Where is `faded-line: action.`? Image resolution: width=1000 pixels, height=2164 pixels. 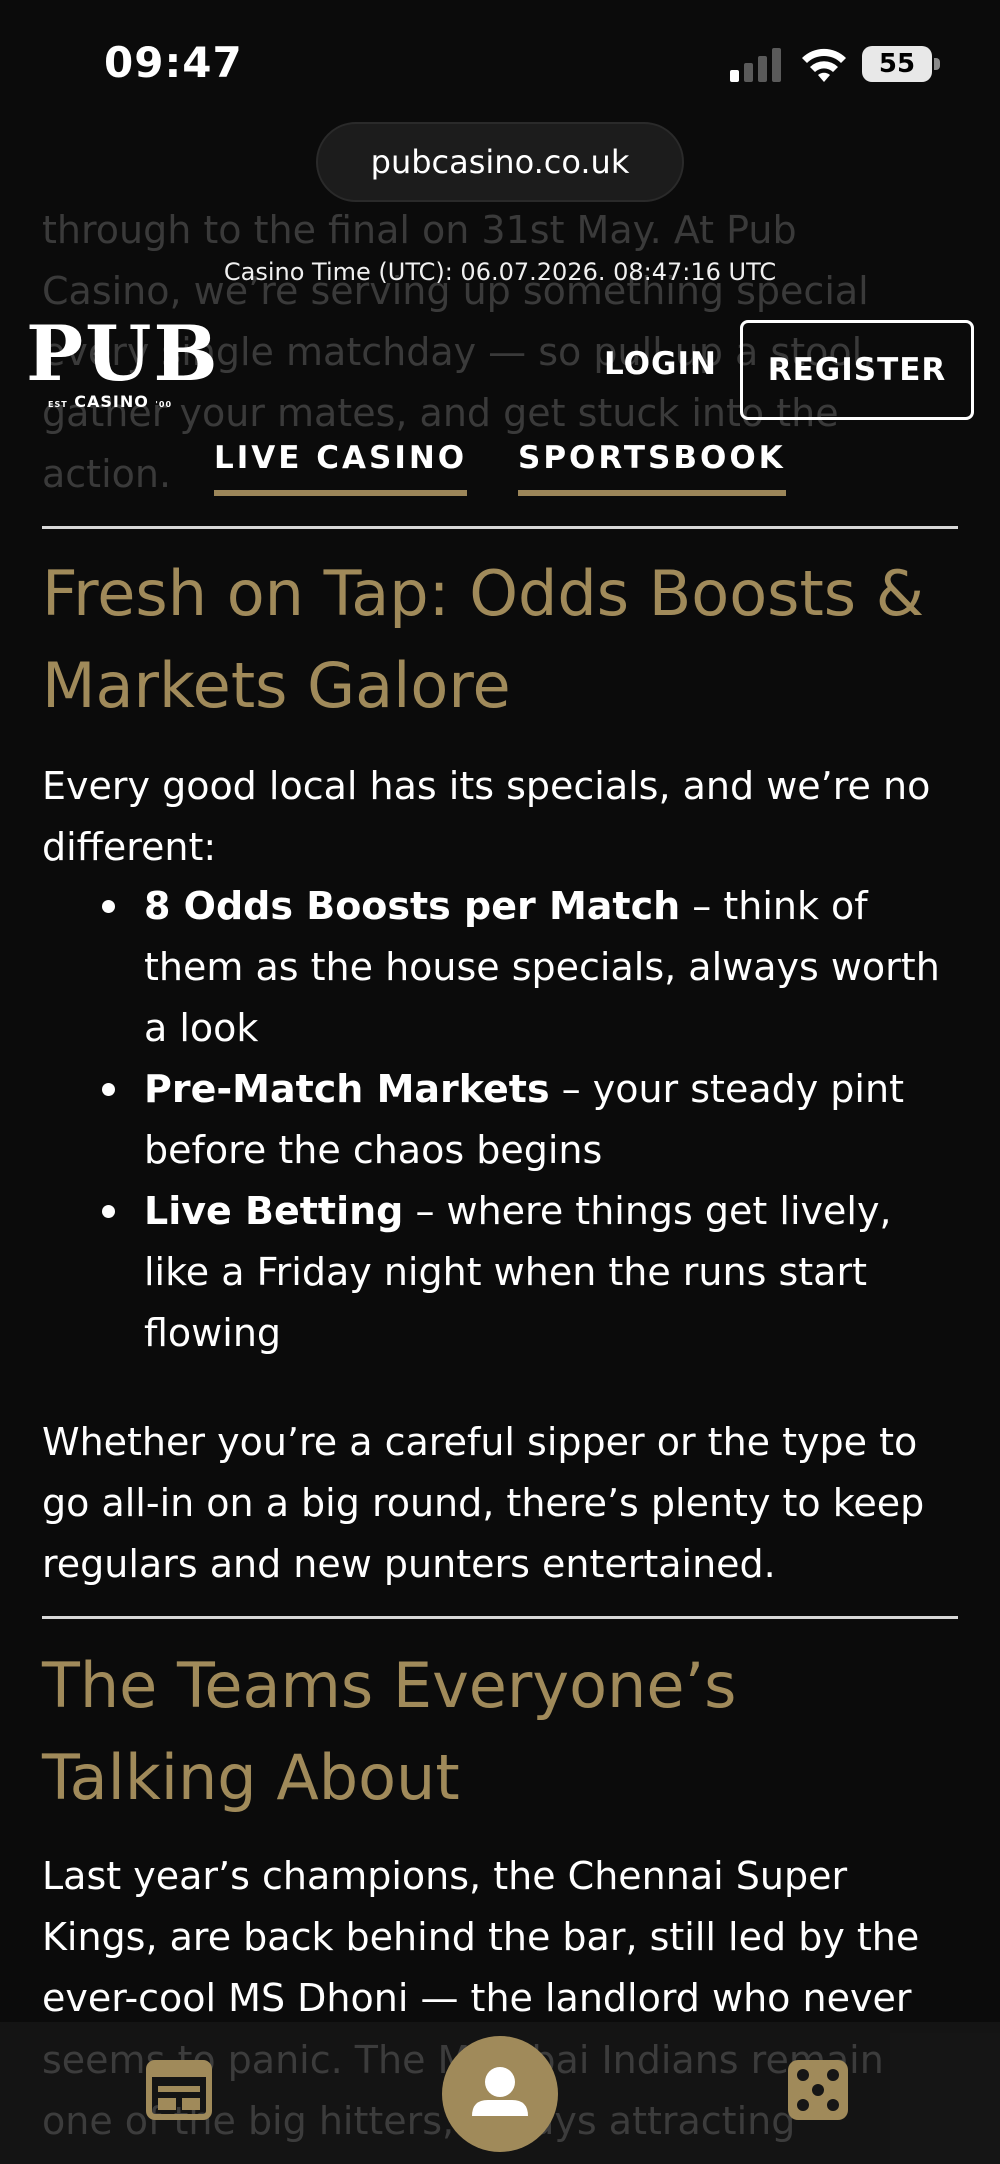
faded-line: action. is located at coordinates (107, 474).